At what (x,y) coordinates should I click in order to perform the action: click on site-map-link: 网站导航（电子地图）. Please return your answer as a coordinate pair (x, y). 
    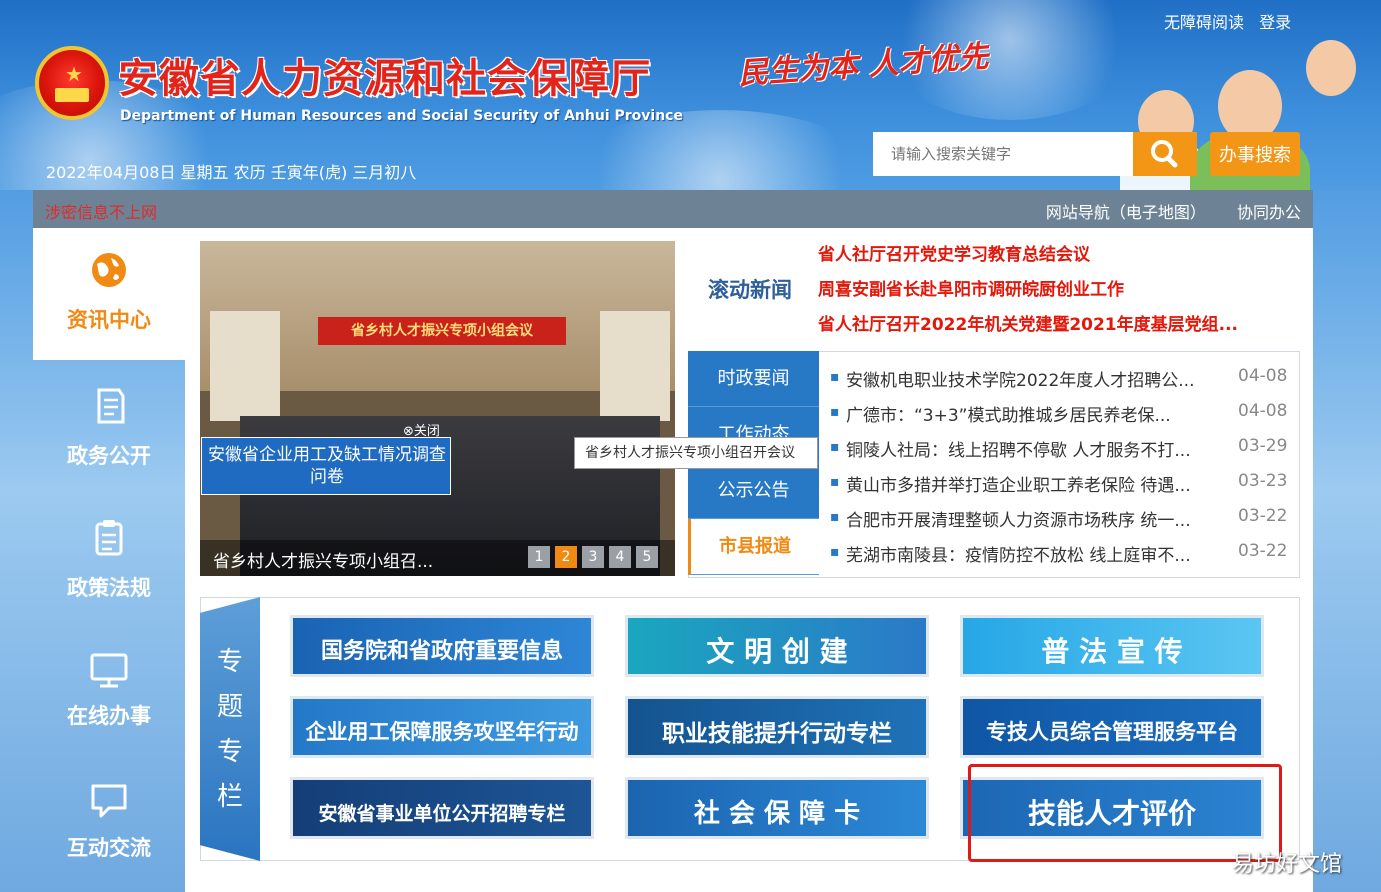
    Looking at the image, I should click on (1126, 212).